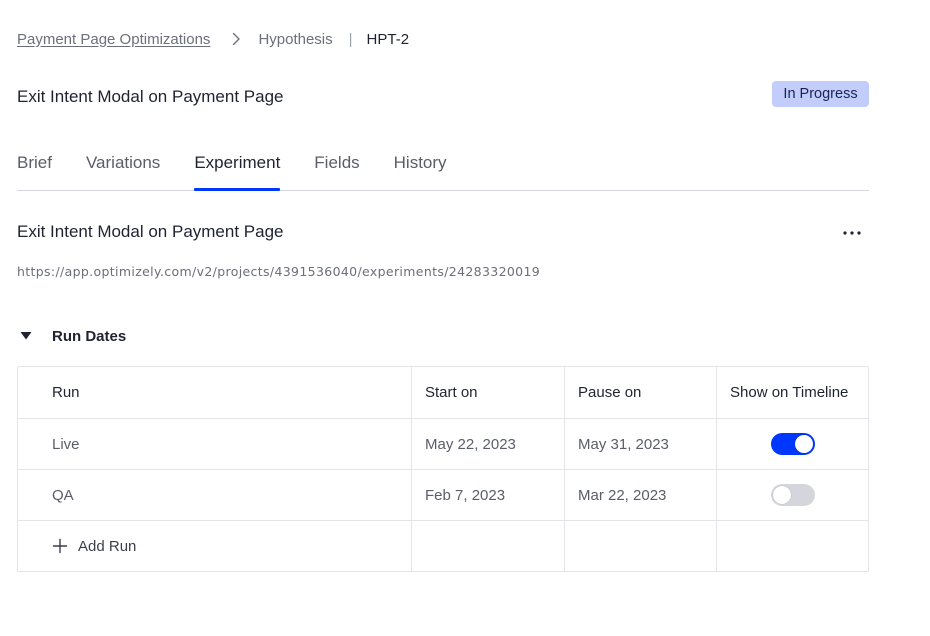  Describe the element at coordinates (113, 39) in the screenshot. I see `breadcrumb-project-link: Payment Page Optimizations` at that location.